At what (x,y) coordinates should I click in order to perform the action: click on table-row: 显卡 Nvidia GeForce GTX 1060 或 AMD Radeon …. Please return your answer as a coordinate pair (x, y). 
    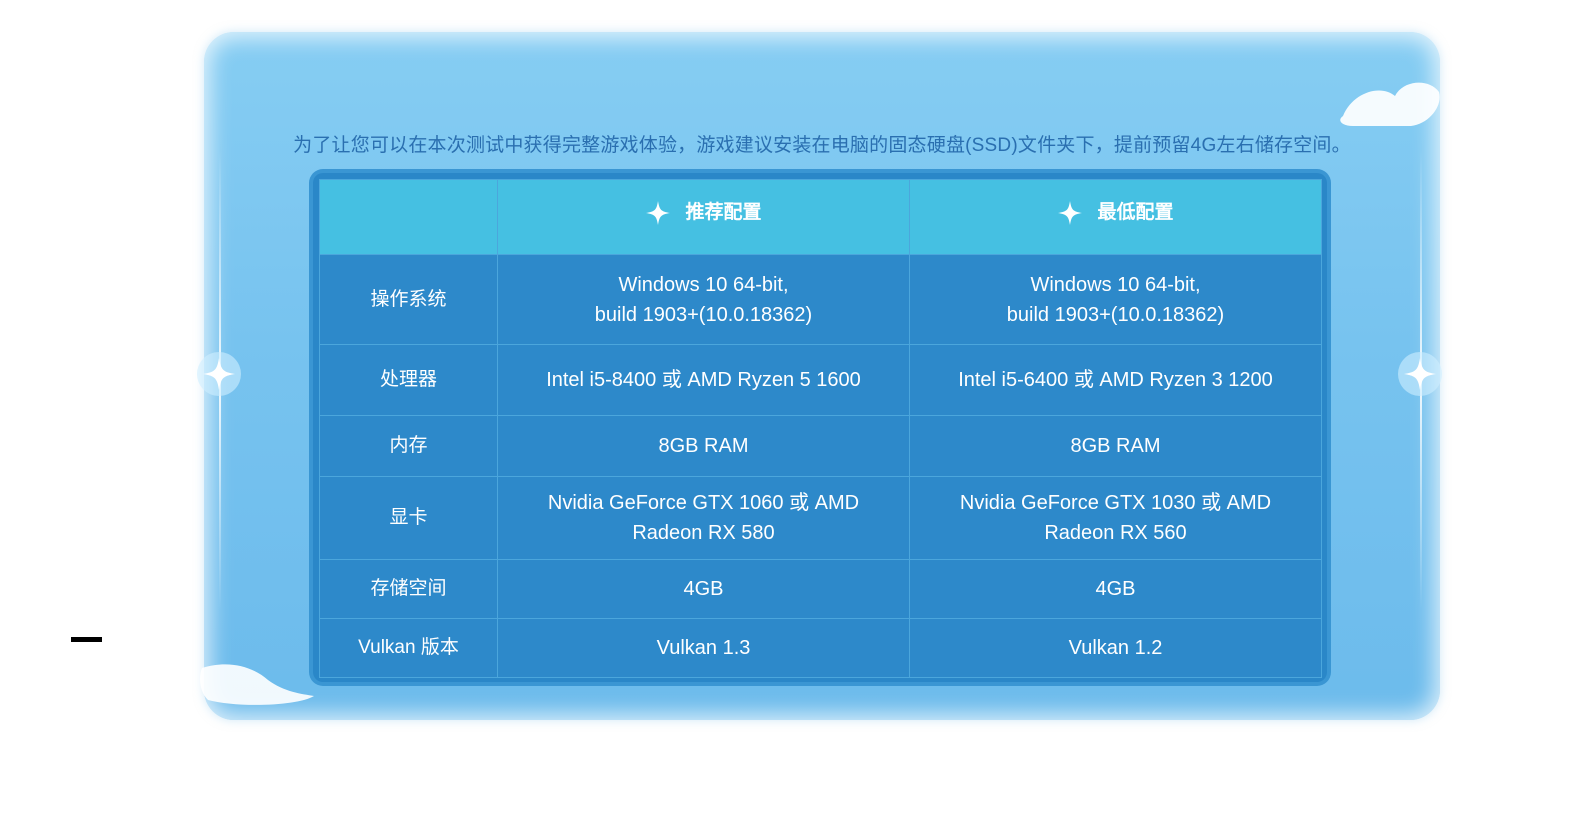
    Looking at the image, I should click on (820, 518).